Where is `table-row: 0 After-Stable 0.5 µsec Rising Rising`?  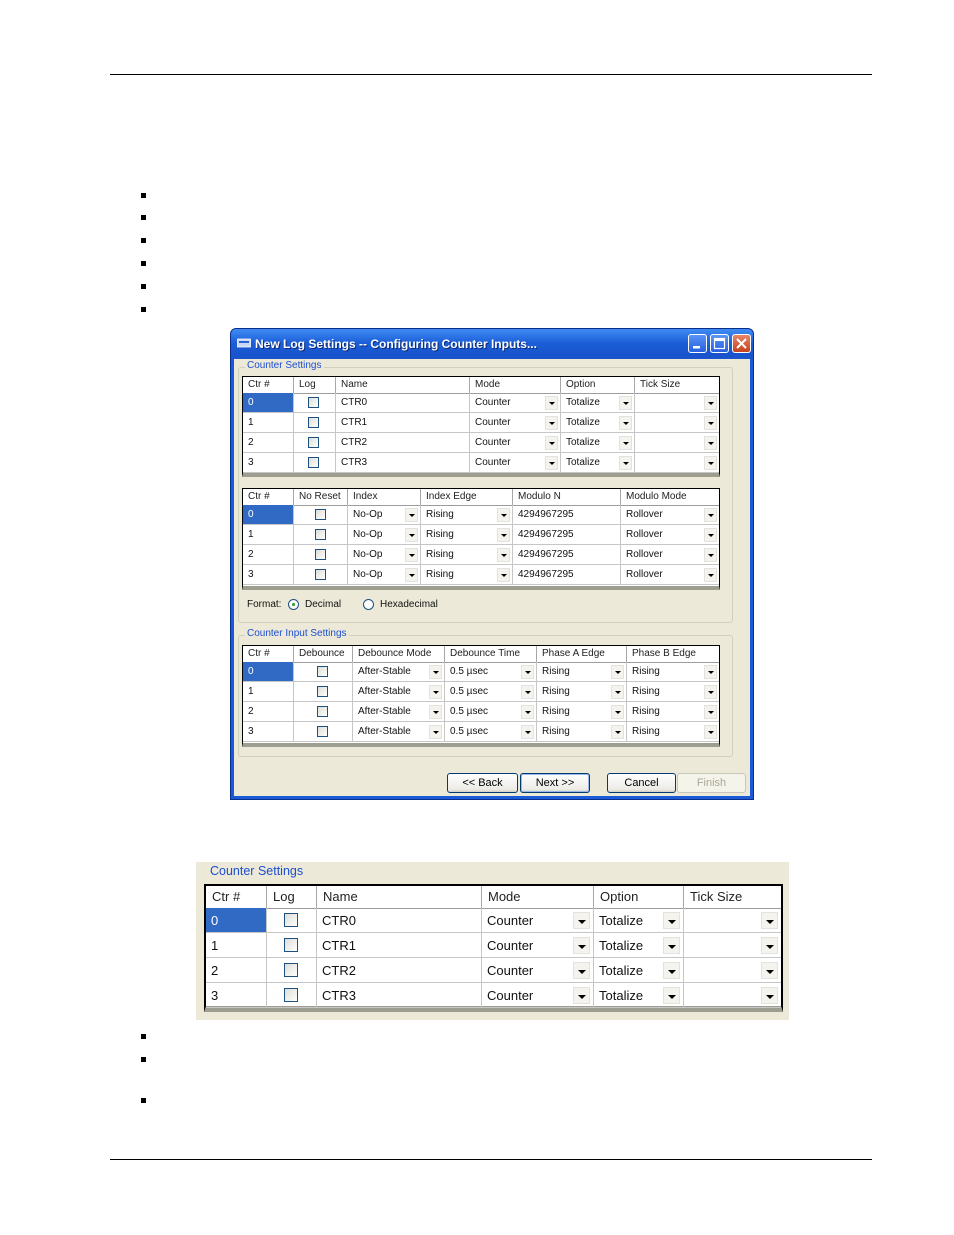 table-row: 0 After-Stable 0.5 µsec Rising Rising is located at coordinates (481, 672).